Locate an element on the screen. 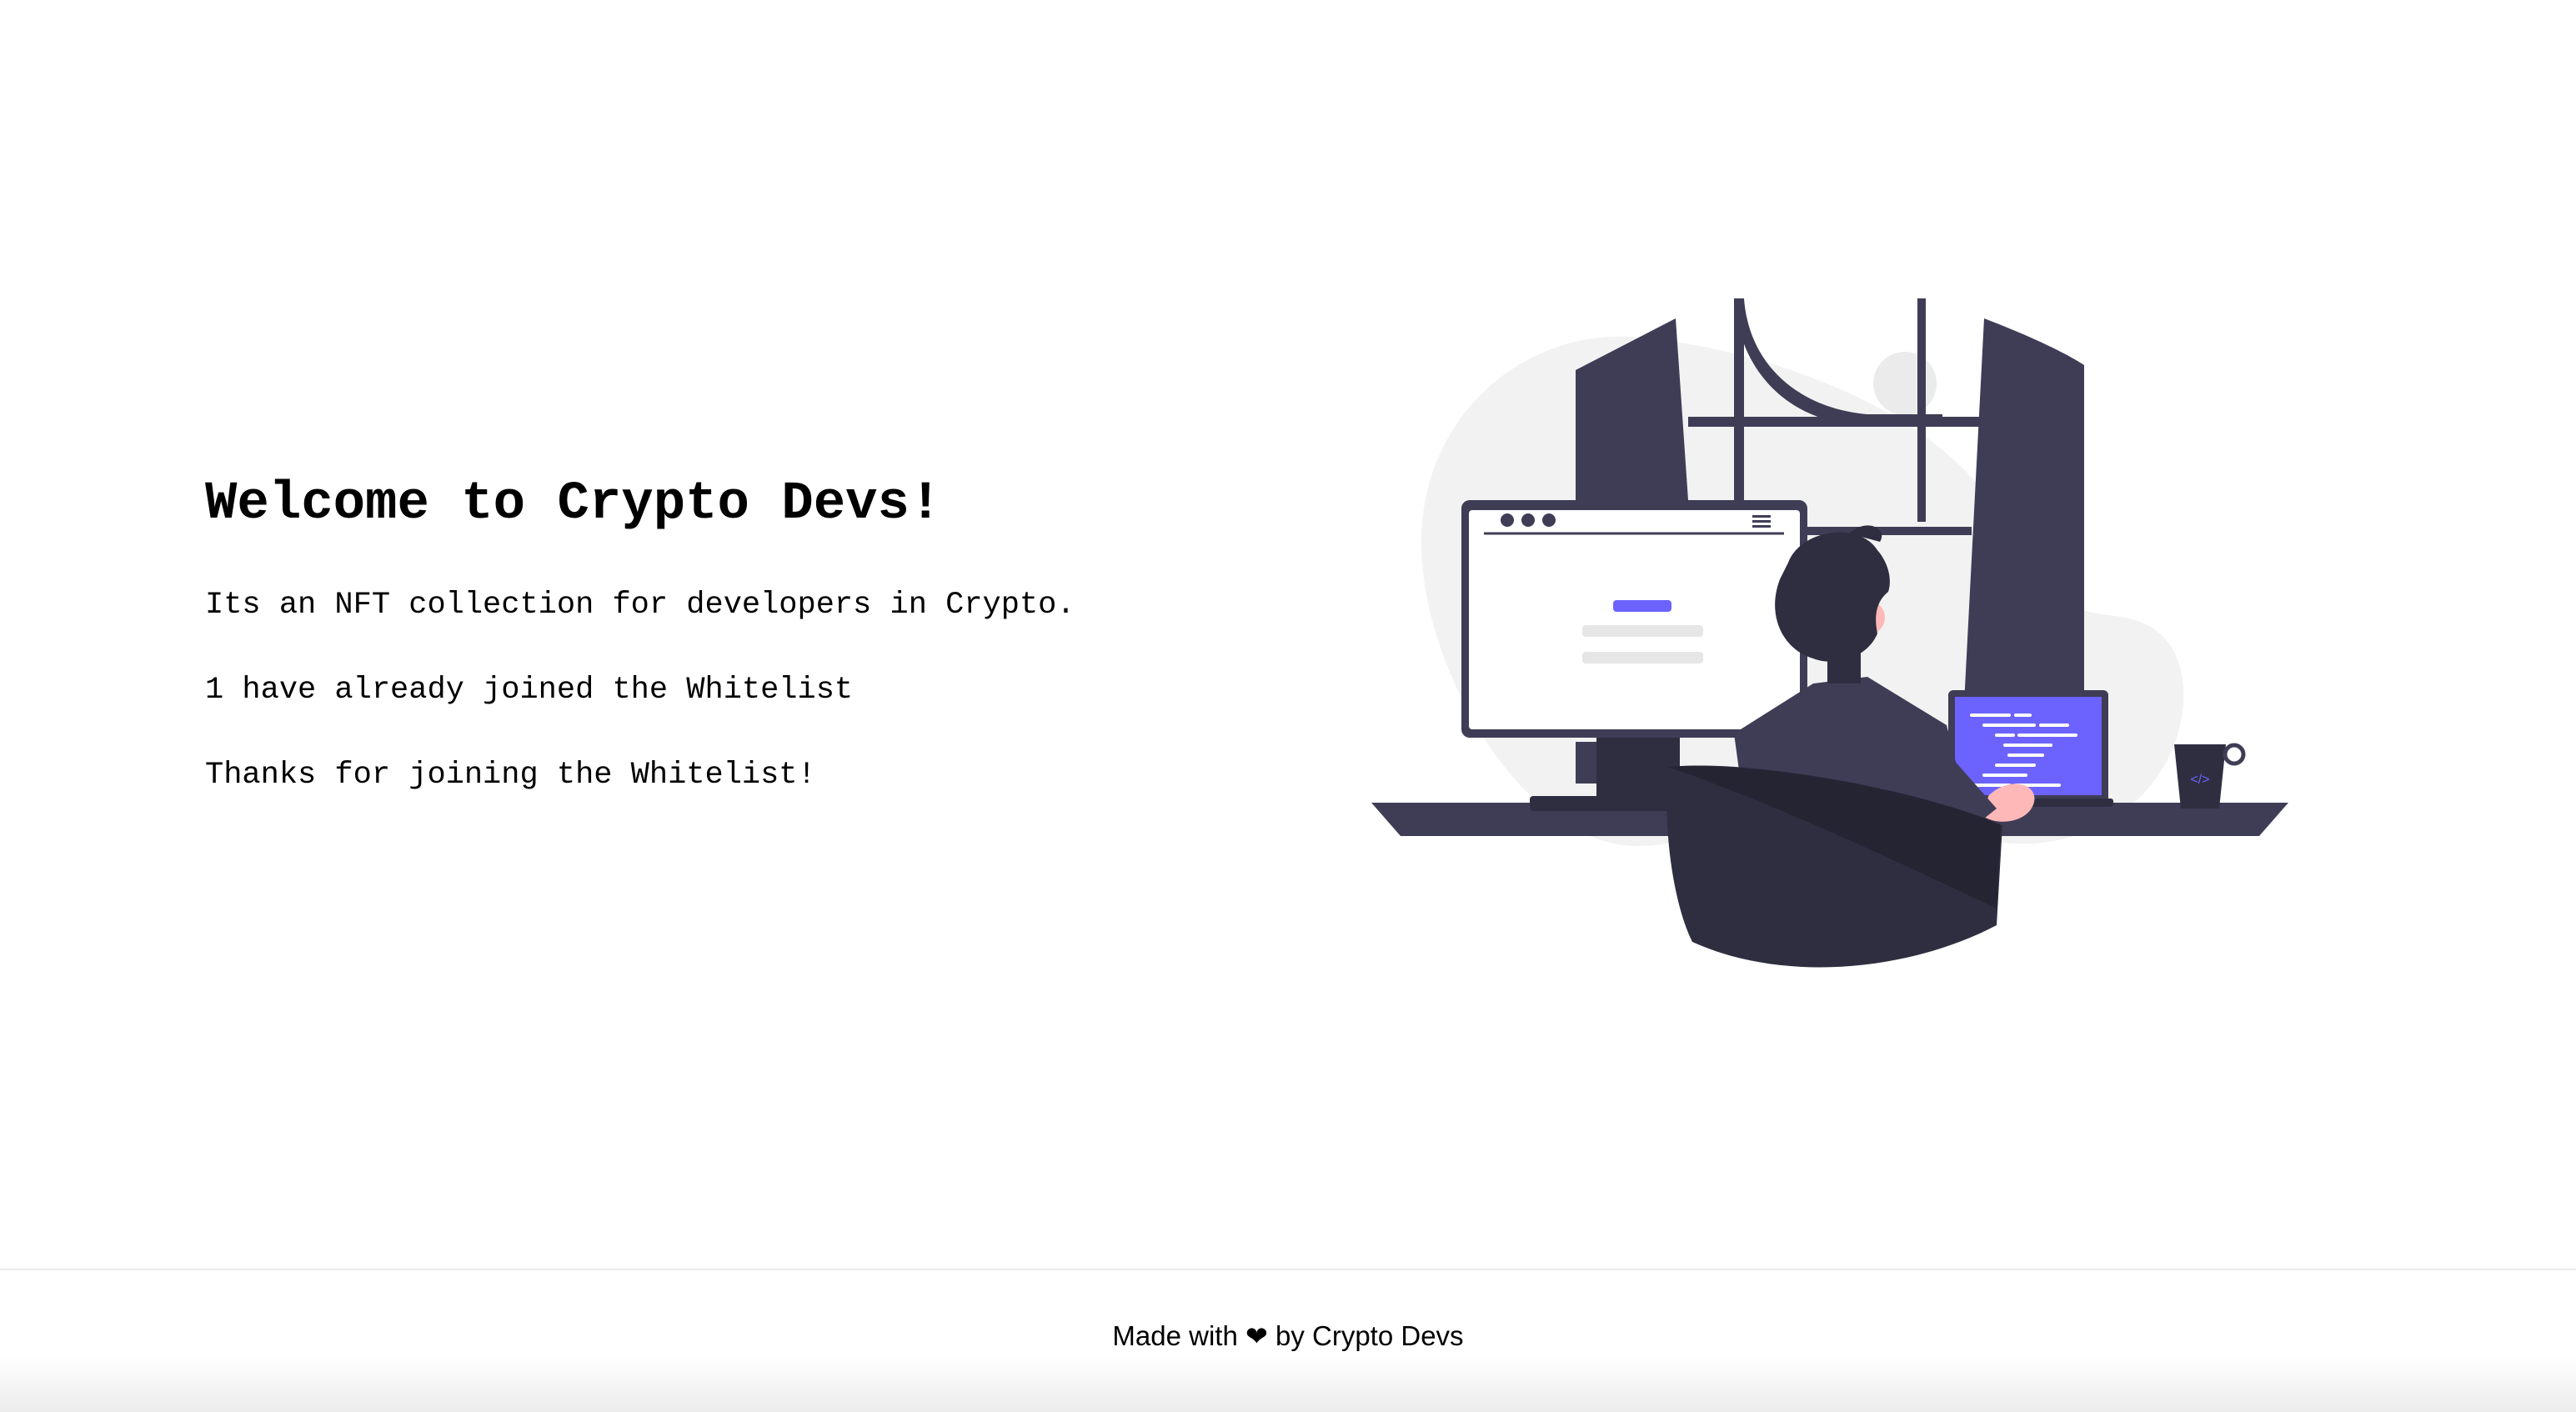 Image resolution: width=2576 pixels, height=1412 pixels. footer-credit: Made with ❤ by Crypto Devs is located at coordinates (1287, 1336).